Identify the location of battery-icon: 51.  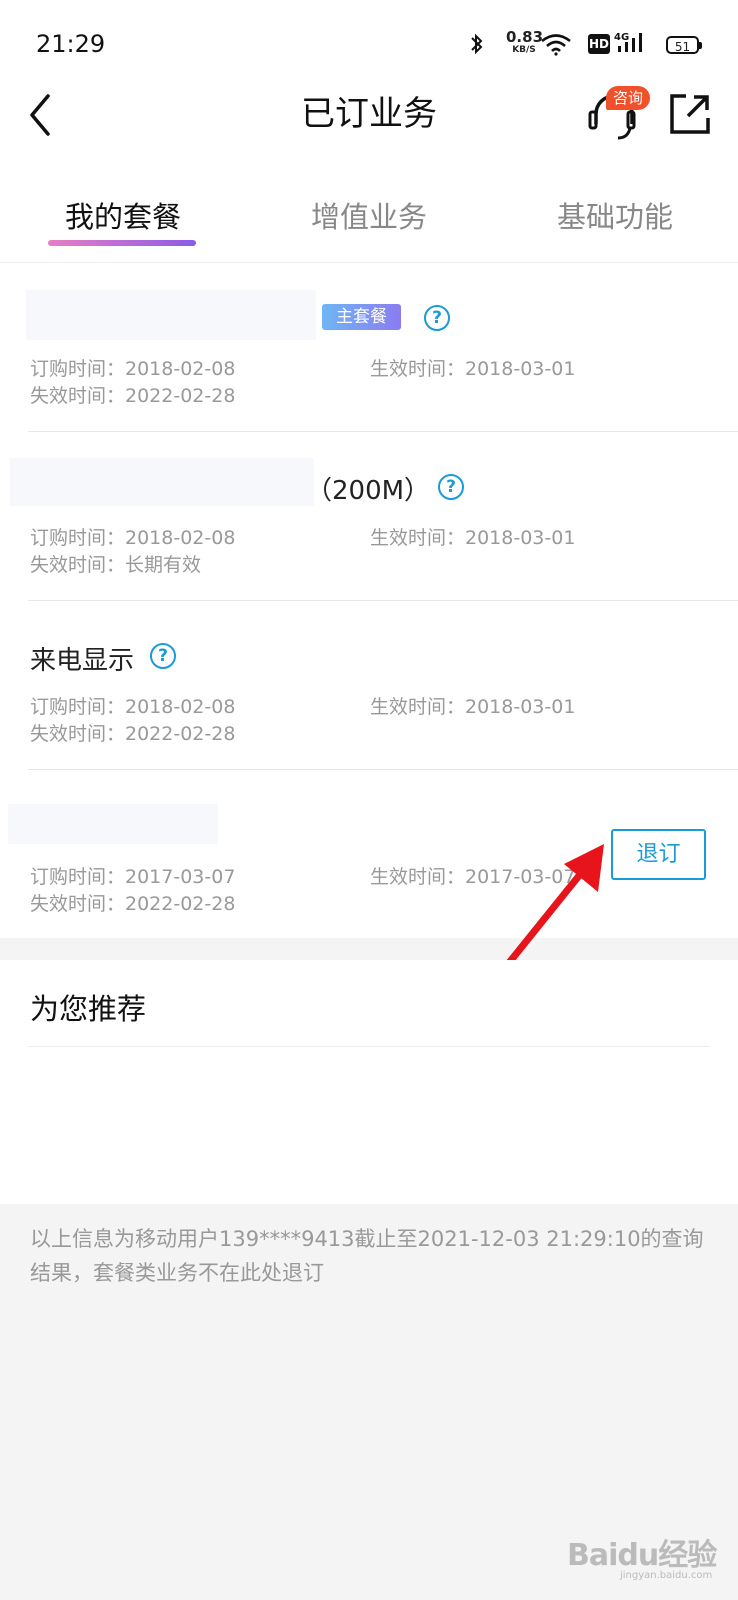
(684, 45).